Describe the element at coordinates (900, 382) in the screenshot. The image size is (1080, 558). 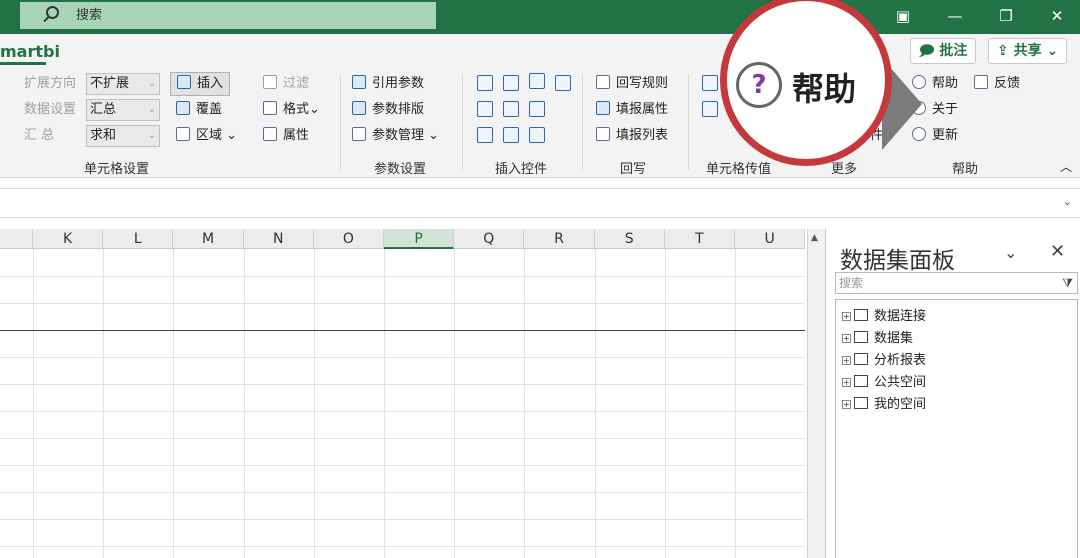
I see `tree-item-label: 公共空间` at that location.